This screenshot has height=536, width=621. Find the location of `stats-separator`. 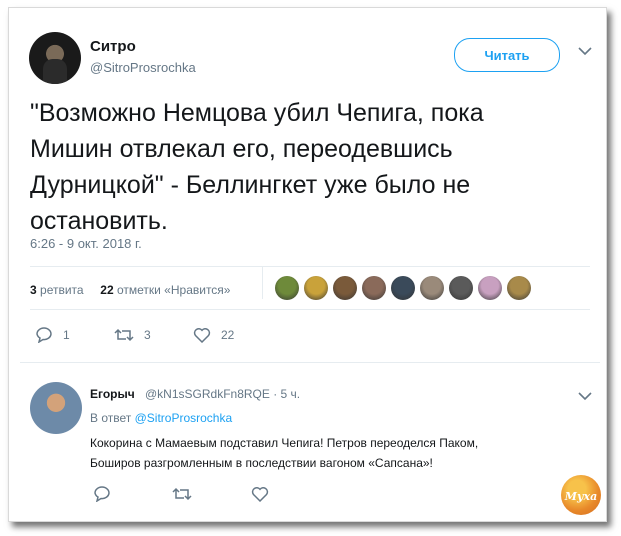

stats-separator is located at coordinates (262, 283).